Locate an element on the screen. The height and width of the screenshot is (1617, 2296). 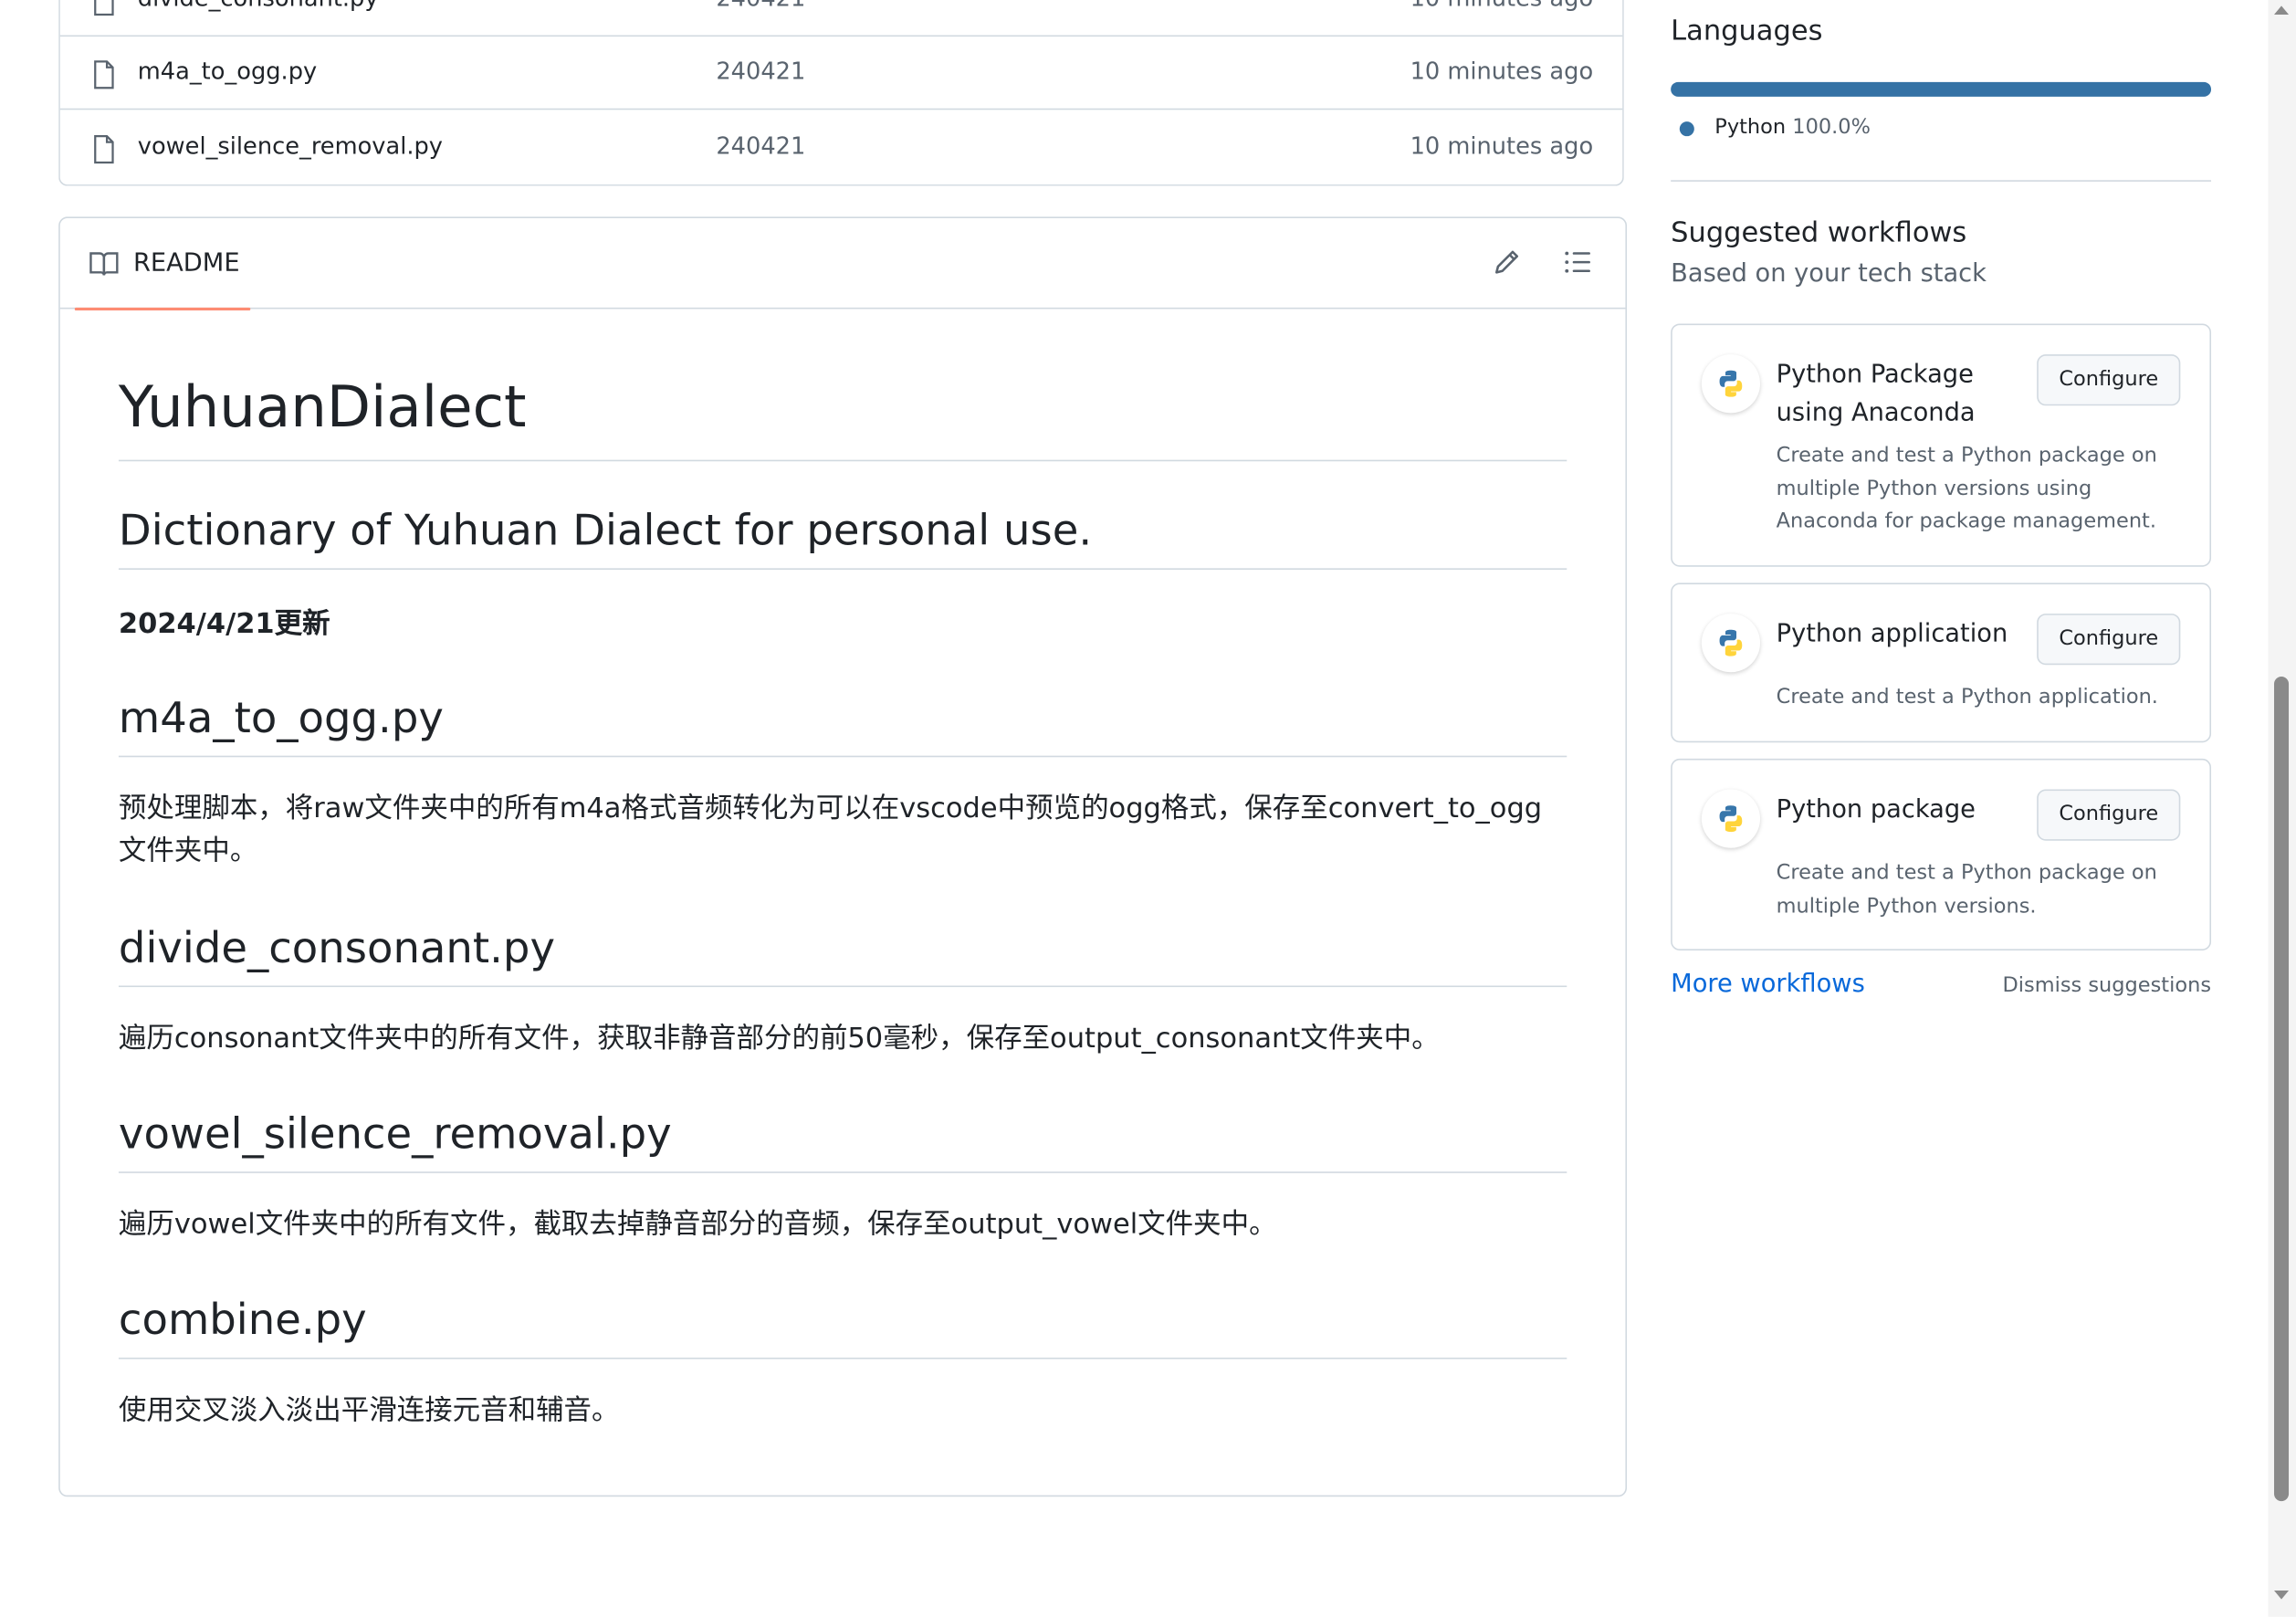
list-icon is located at coordinates (1576, 262).